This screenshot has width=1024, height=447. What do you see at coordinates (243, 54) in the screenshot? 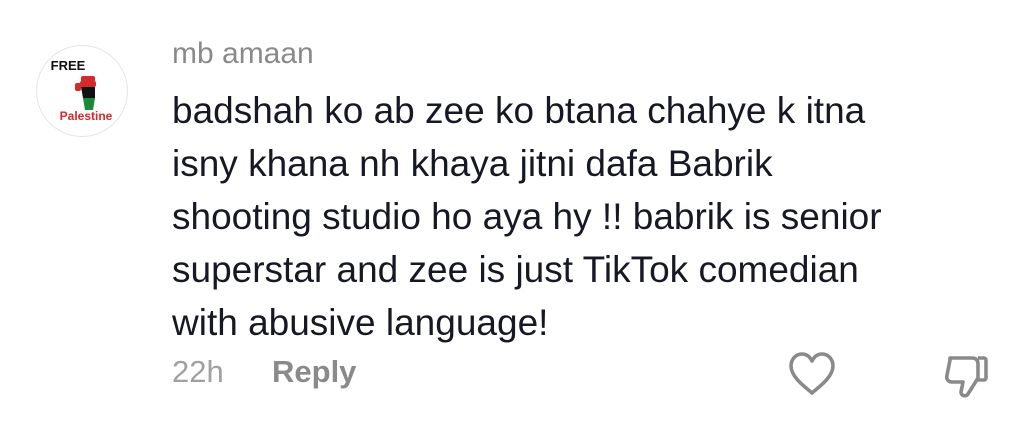
I see `username: mb amaan` at bounding box center [243, 54].